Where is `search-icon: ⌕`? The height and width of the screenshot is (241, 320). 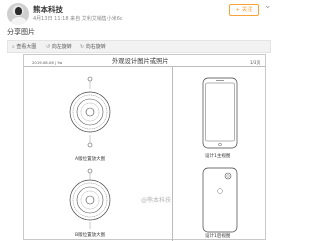
search-icon: ⌕ is located at coordinates (13, 47).